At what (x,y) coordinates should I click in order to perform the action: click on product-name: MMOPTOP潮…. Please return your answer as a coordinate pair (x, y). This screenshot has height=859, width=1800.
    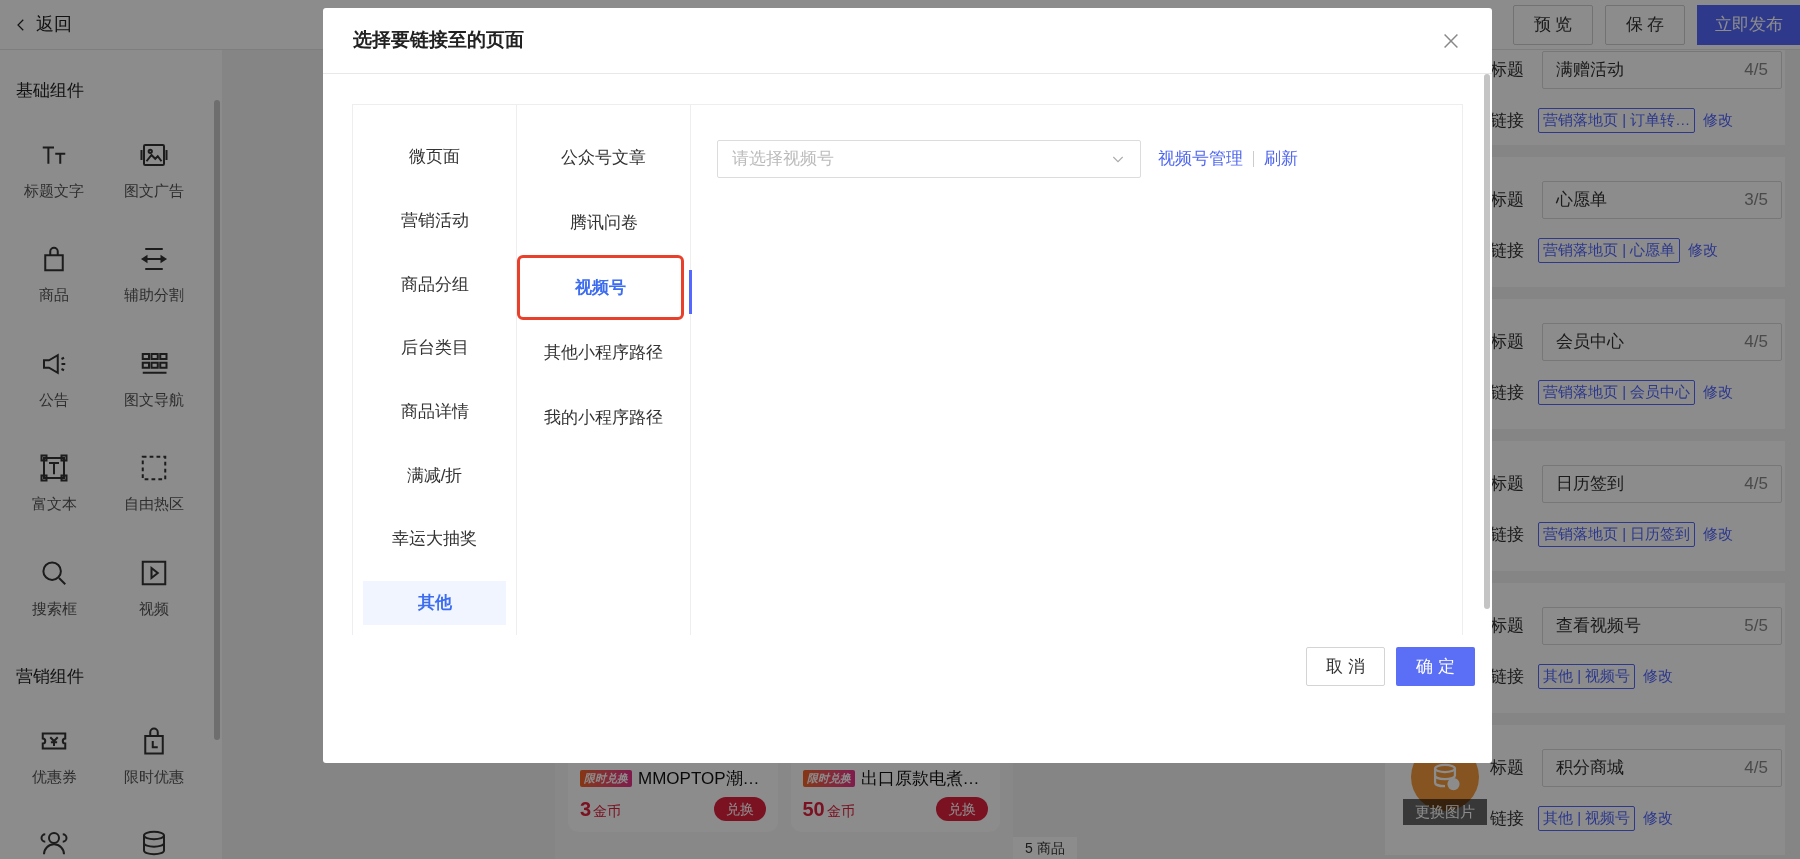
    Looking at the image, I should click on (699, 778).